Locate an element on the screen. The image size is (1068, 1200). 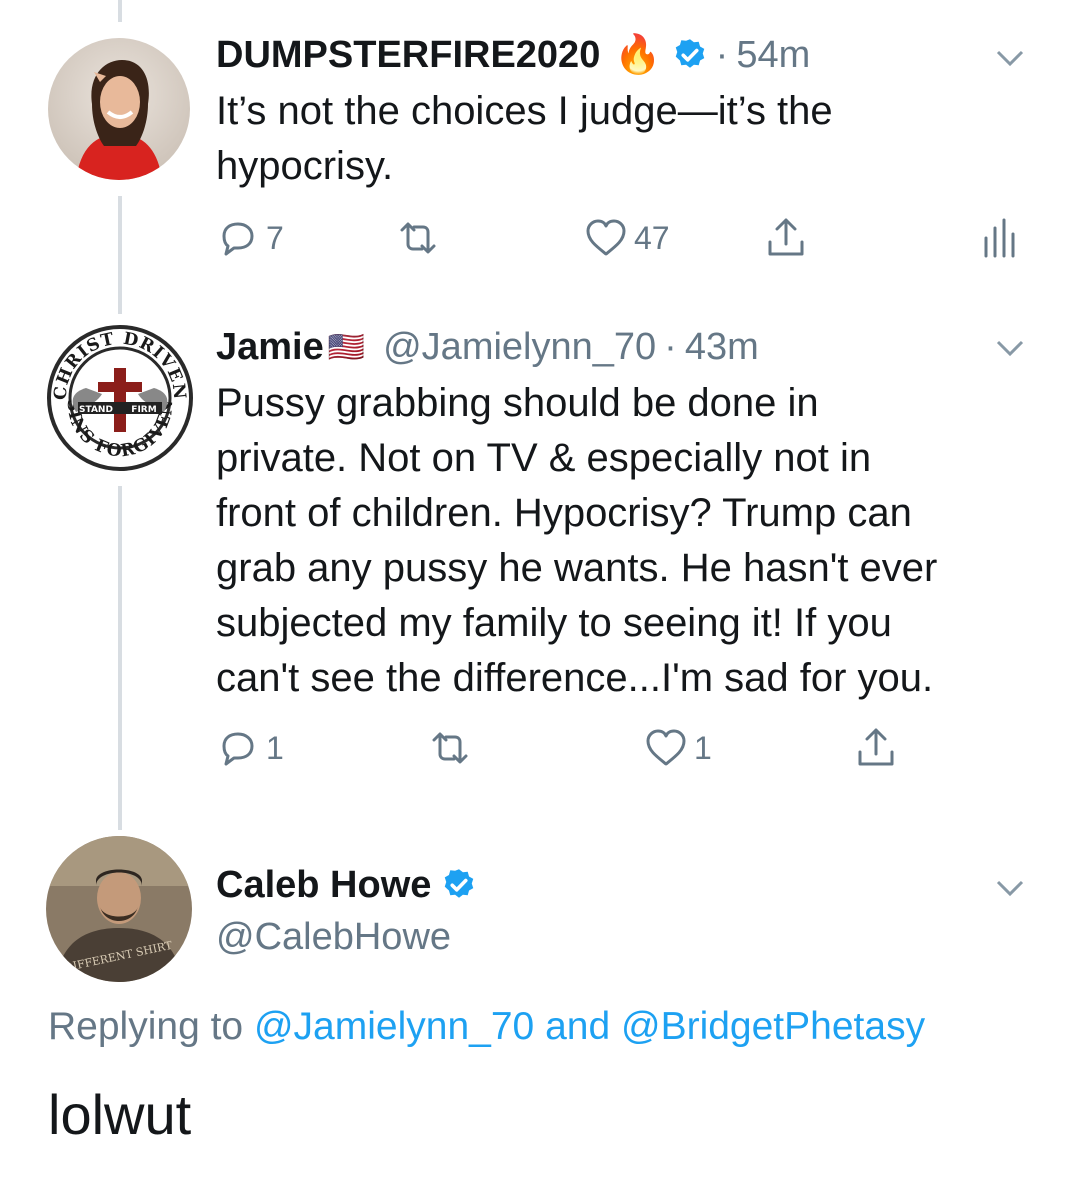
mention-link: @BridgetPhetasy is located at coordinates (773, 1026).